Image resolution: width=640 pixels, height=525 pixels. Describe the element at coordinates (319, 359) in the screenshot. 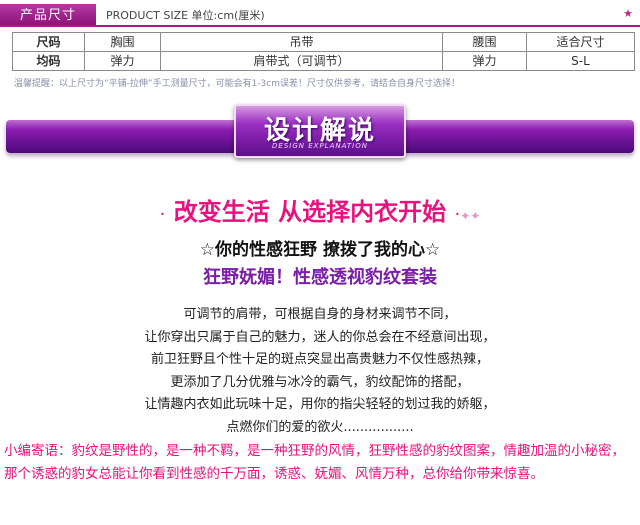

I see `description-line: 前卫狂野且个性十足的斑点突显出高贵魅力不仅性感热辣，` at that location.